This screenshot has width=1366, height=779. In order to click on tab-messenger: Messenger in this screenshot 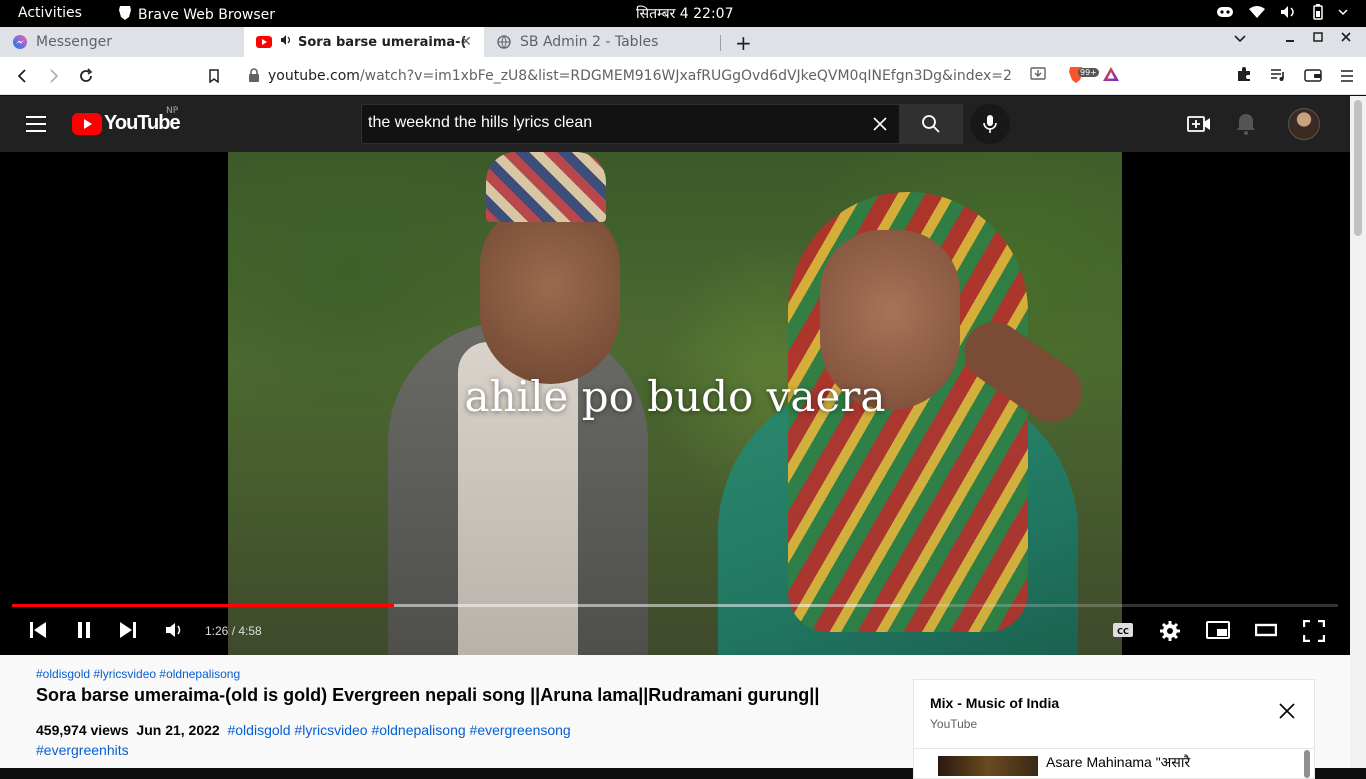, I will do `click(122, 42)`.